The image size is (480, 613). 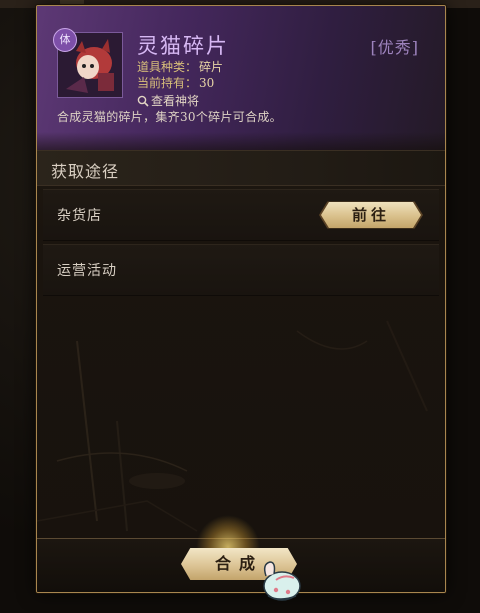 I want to click on item-type-label: 道具种类：, so click(x=167, y=67).